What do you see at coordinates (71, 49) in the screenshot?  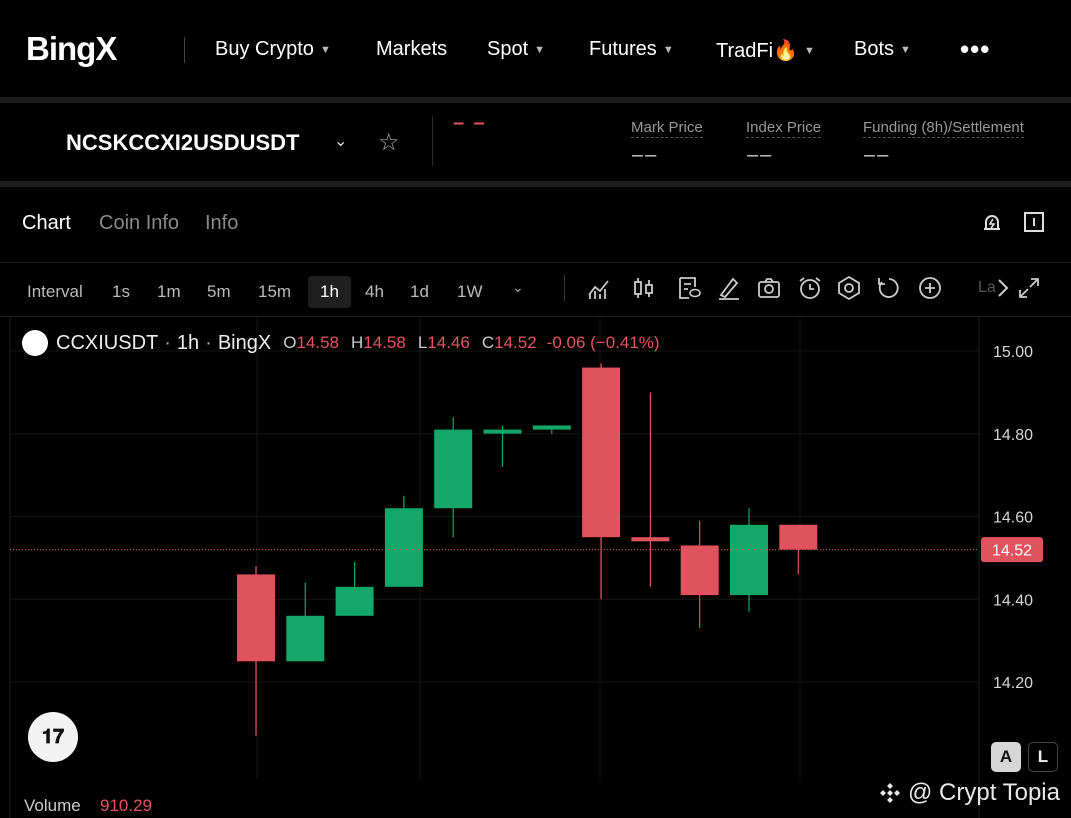 I see `bingx-logo: BingX` at bounding box center [71, 49].